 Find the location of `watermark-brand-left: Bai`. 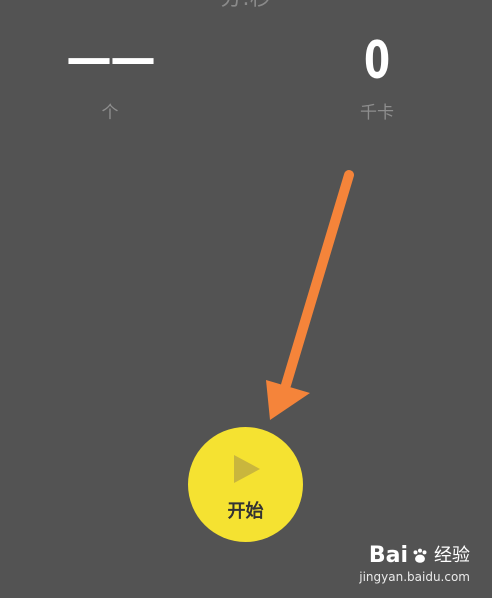

watermark-brand-left: Bai is located at coordinates (388, 555).